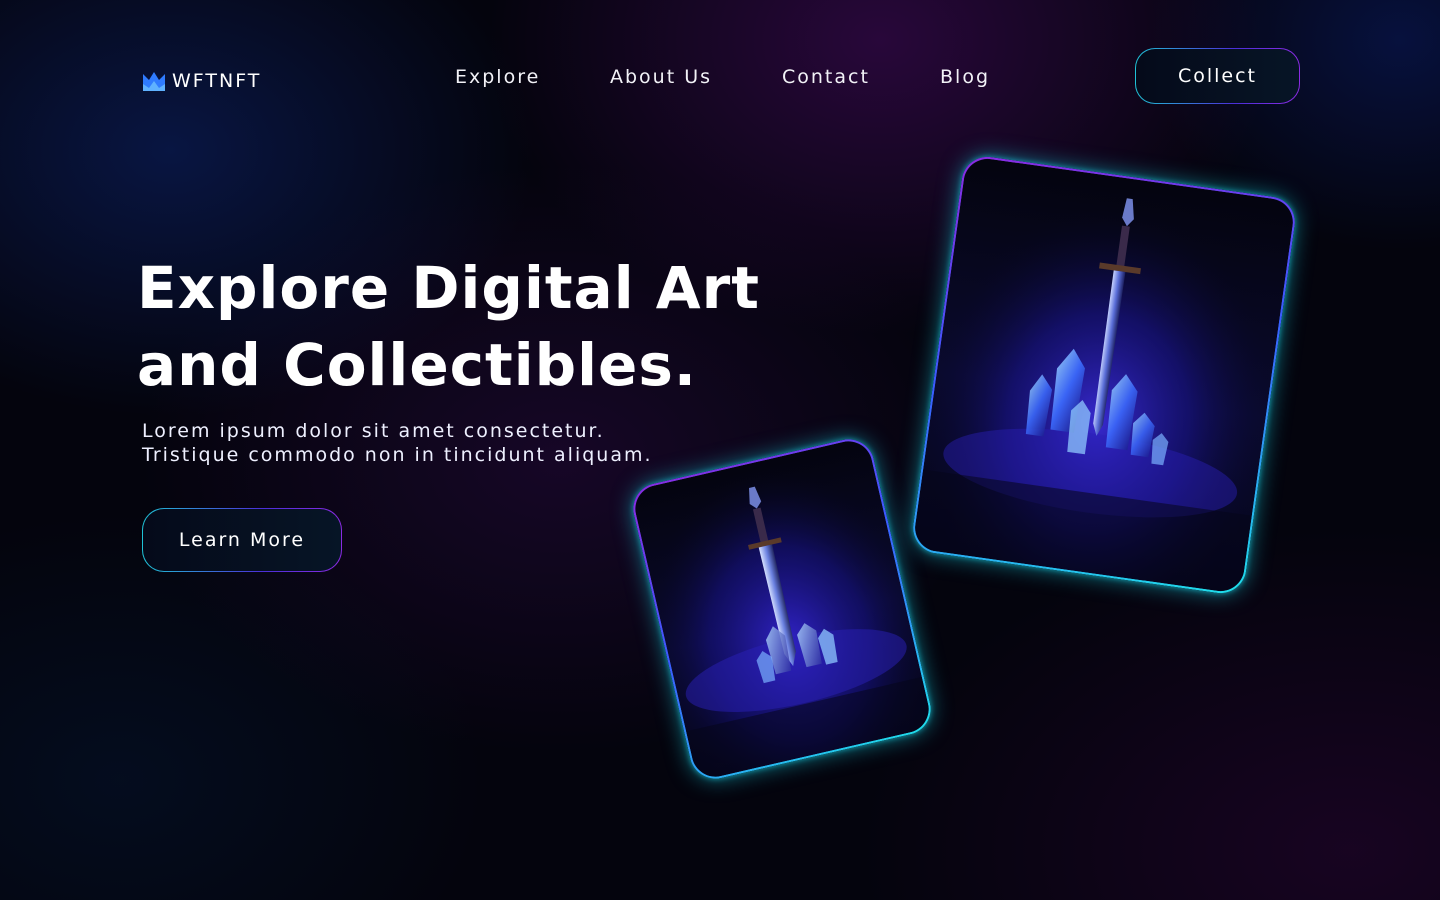  Describe the element at coordinates (154, 81) in the screenshot. I see `crown-mountain-icon` at that location.